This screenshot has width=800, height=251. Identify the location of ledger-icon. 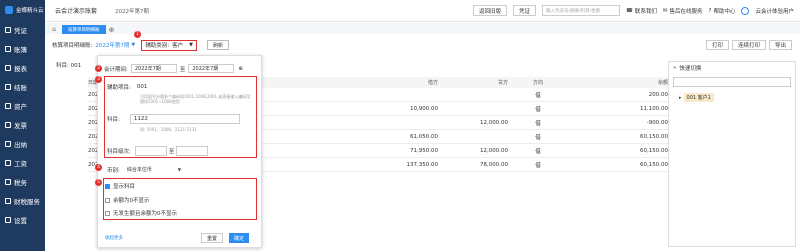
(8, 48).